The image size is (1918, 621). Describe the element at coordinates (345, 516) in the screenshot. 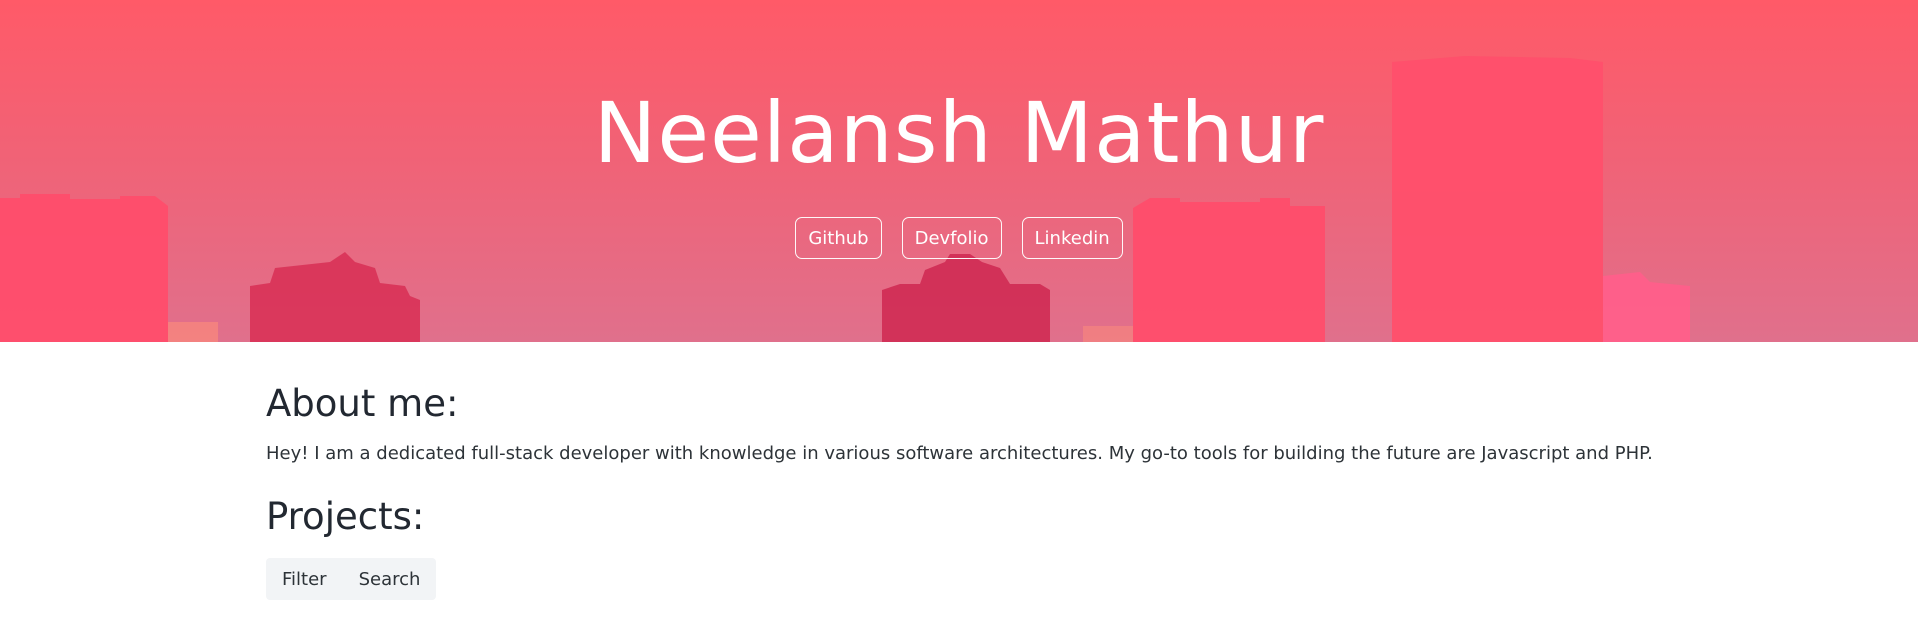

I see `projects-heading: Projects:` at that location.